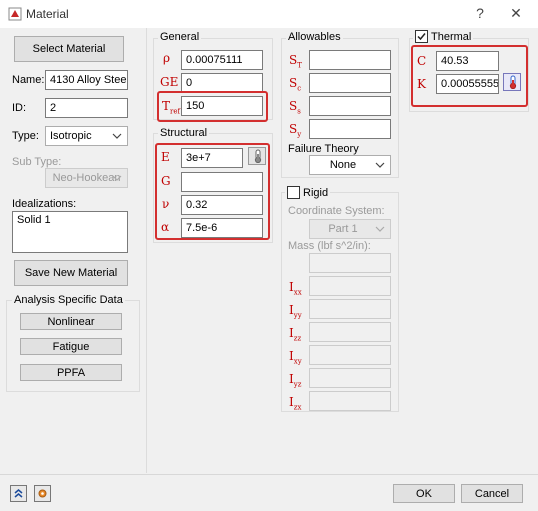 The width and height of the screenshot is (538, 511). Describe the element at coordinates (146, 250) in the screenshot. I see `panel-divider` at that location.